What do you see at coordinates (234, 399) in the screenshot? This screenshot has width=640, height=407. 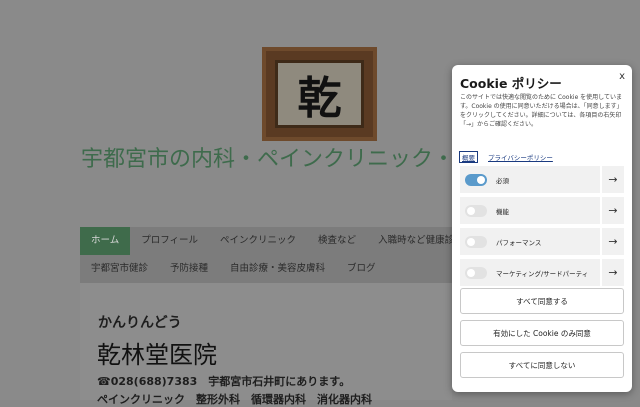 I see `departments-line: ペインクリニック 整形外科 循環器内科 消化器内科` at bounding box center [234, 399].